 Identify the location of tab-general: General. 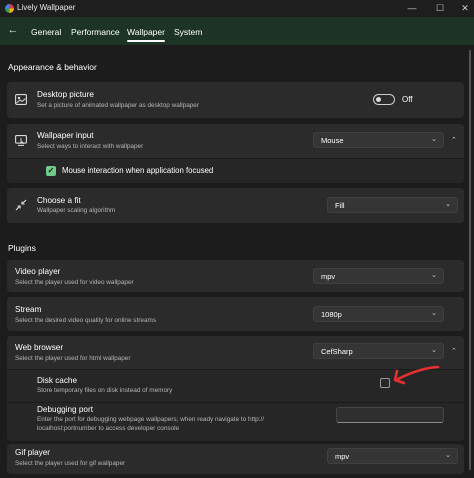
(46, 32).